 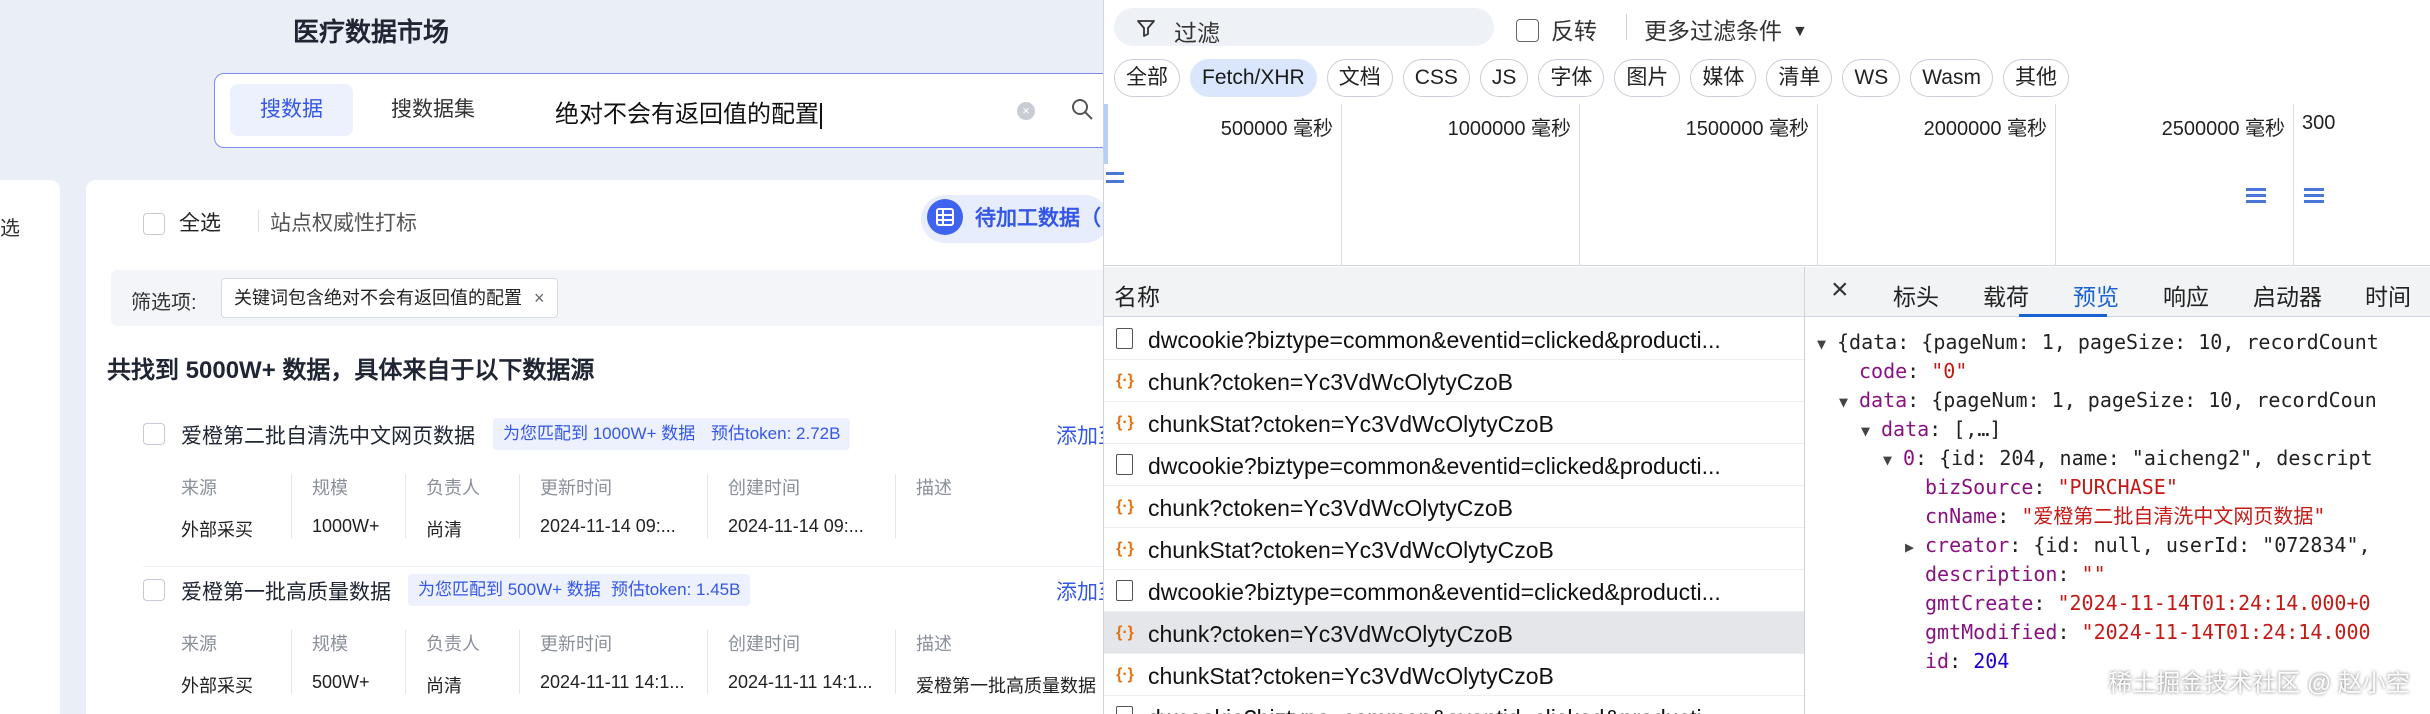 I want to click on type-filter-4: JS, so click(x=1504, y=78).